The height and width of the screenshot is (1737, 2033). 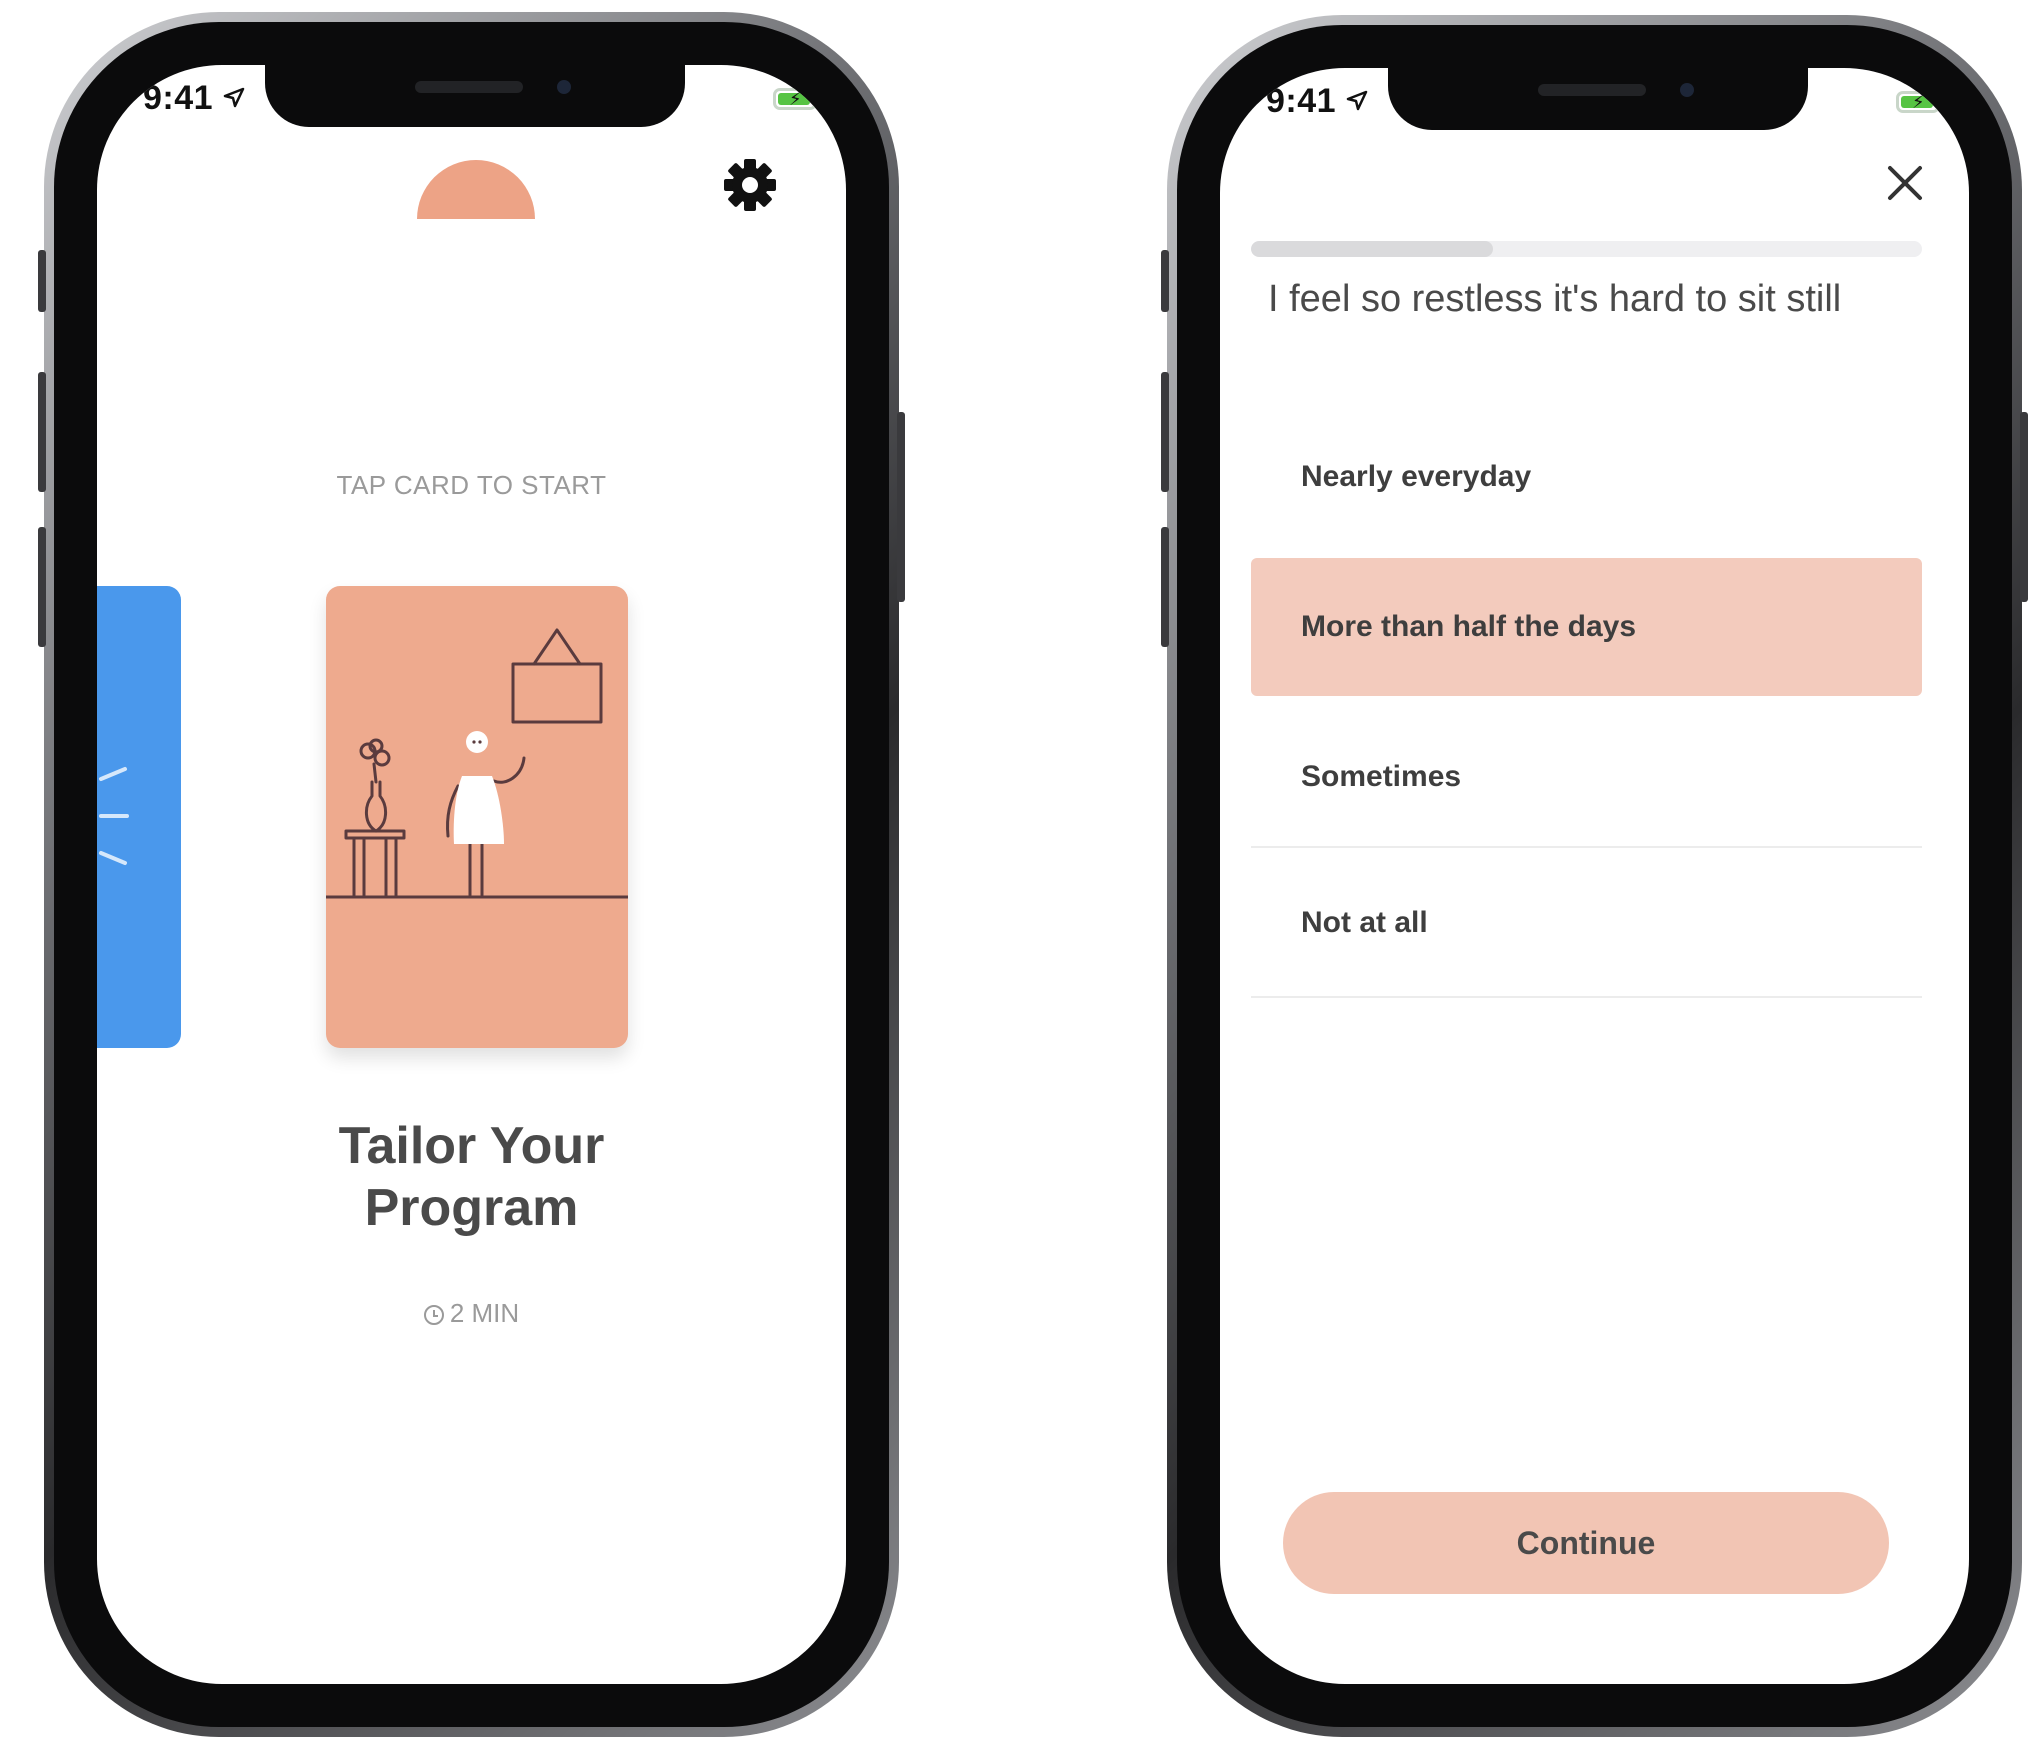 I want to click on card-title: Tailor Your Program, so click(x=471, y=1177).